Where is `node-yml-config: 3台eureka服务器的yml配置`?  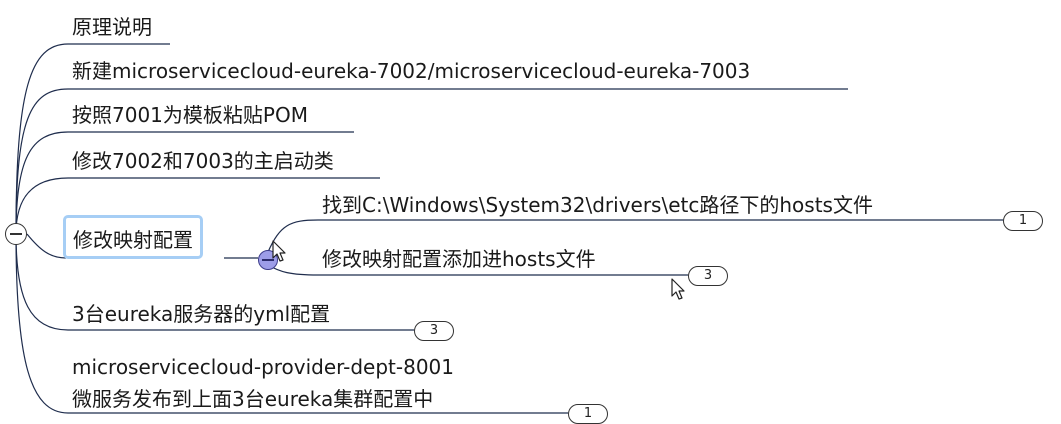
node-yml-config: 3台eureka服务器的yml配置 is located at coordinates (201, 314).